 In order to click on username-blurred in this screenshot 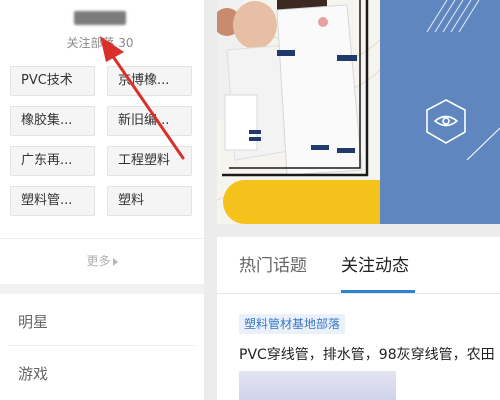, I will do `click(100, 18)`.